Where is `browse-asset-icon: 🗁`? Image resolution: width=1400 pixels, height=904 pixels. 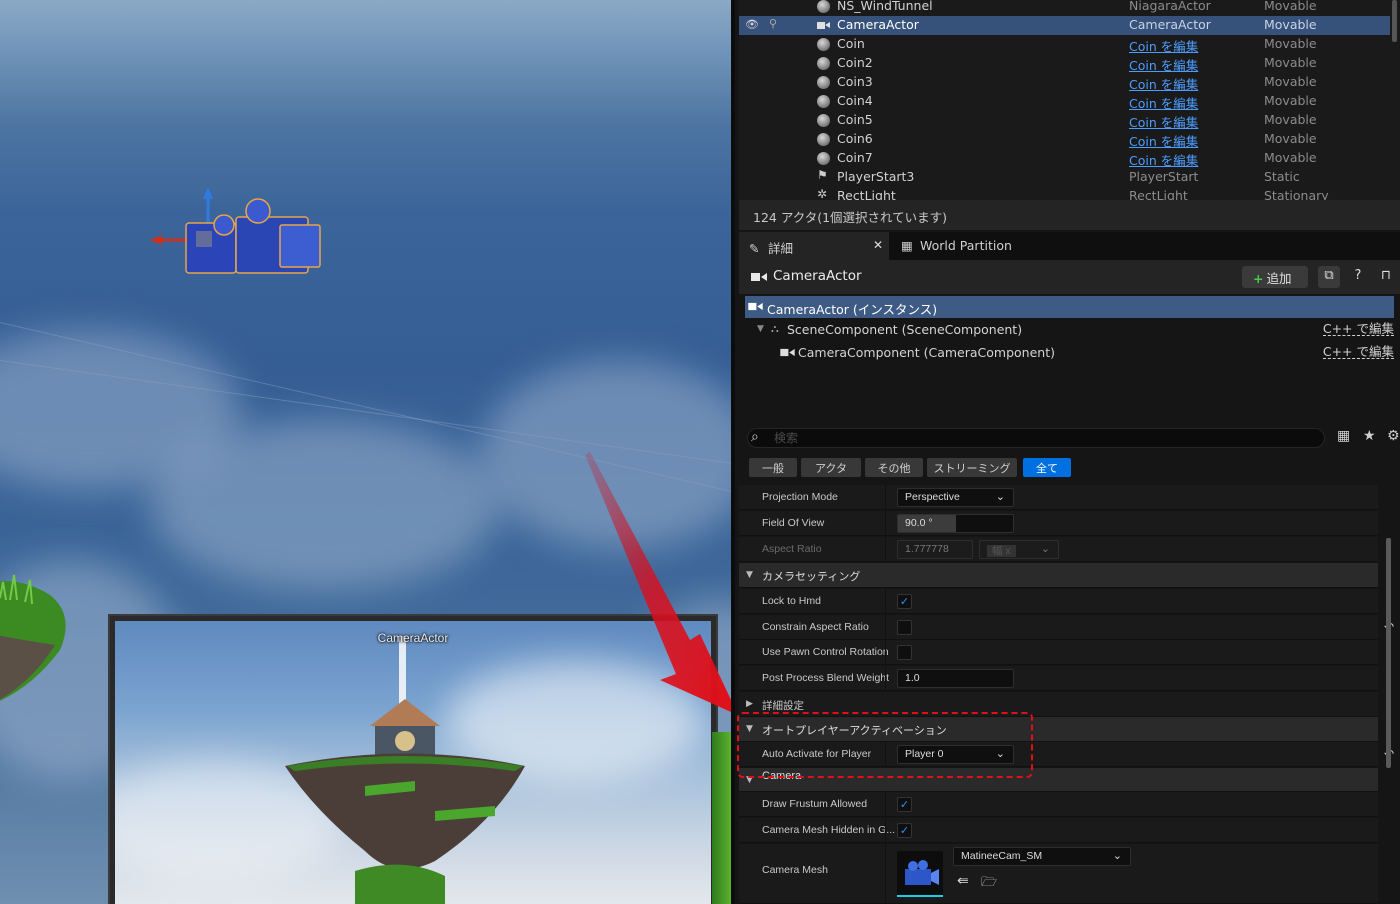
browse-asset-icon: 🗁 is located at coordinates (989, 884).